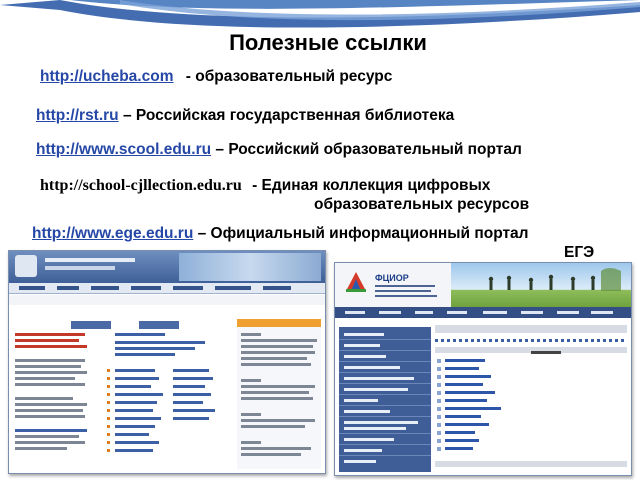  What do you see at coordinates (112, 233) in the screenshot?
I see `link-ege: http://www.ege.edu.ru` at bounding box center [112, 233].